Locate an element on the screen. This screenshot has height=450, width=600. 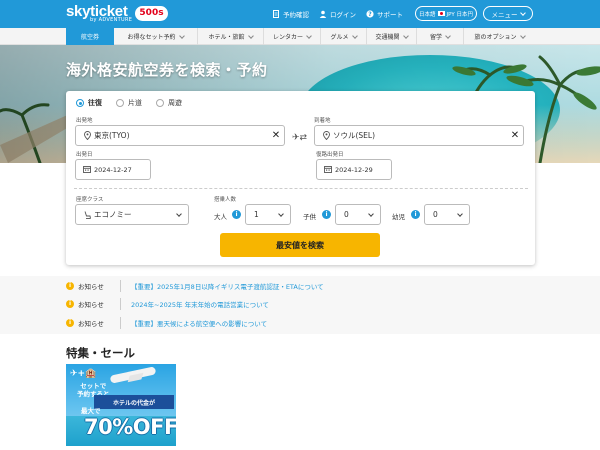
nav-transport: 交通機関 is located at coordinates (392, 36).